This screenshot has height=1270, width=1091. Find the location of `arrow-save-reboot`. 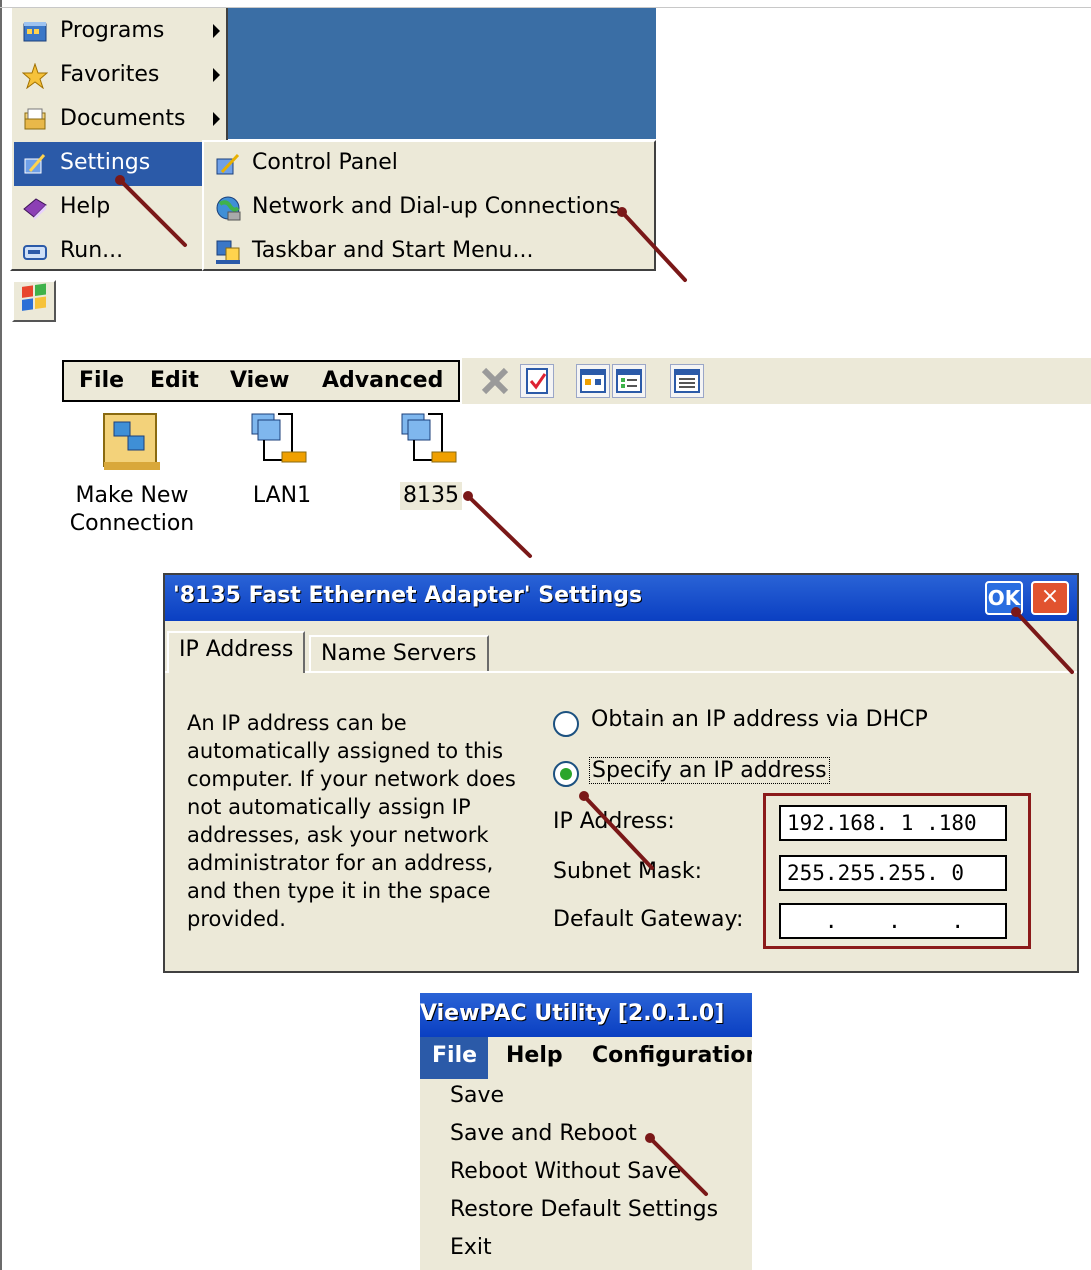

arrow-save-reboot is located at coordinates (678, 1166).